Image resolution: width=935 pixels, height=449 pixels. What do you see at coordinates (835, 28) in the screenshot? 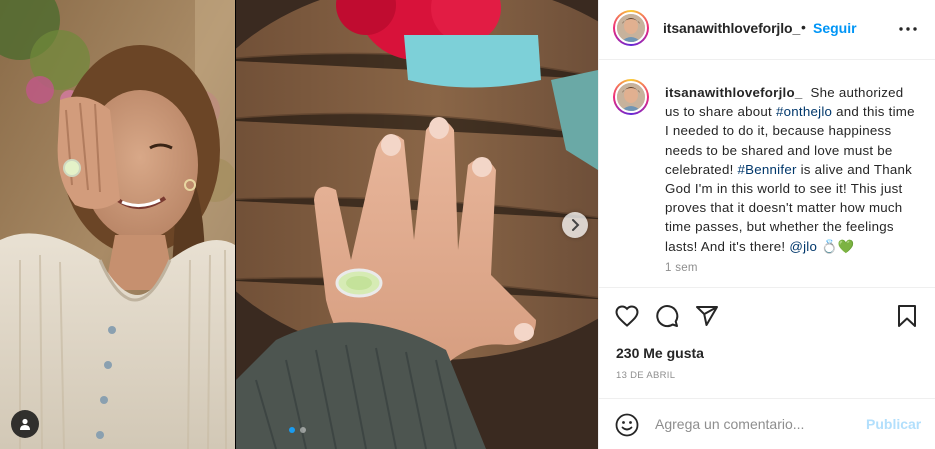
I see `follow-button: Seguir` at bounding box center [835, 28].